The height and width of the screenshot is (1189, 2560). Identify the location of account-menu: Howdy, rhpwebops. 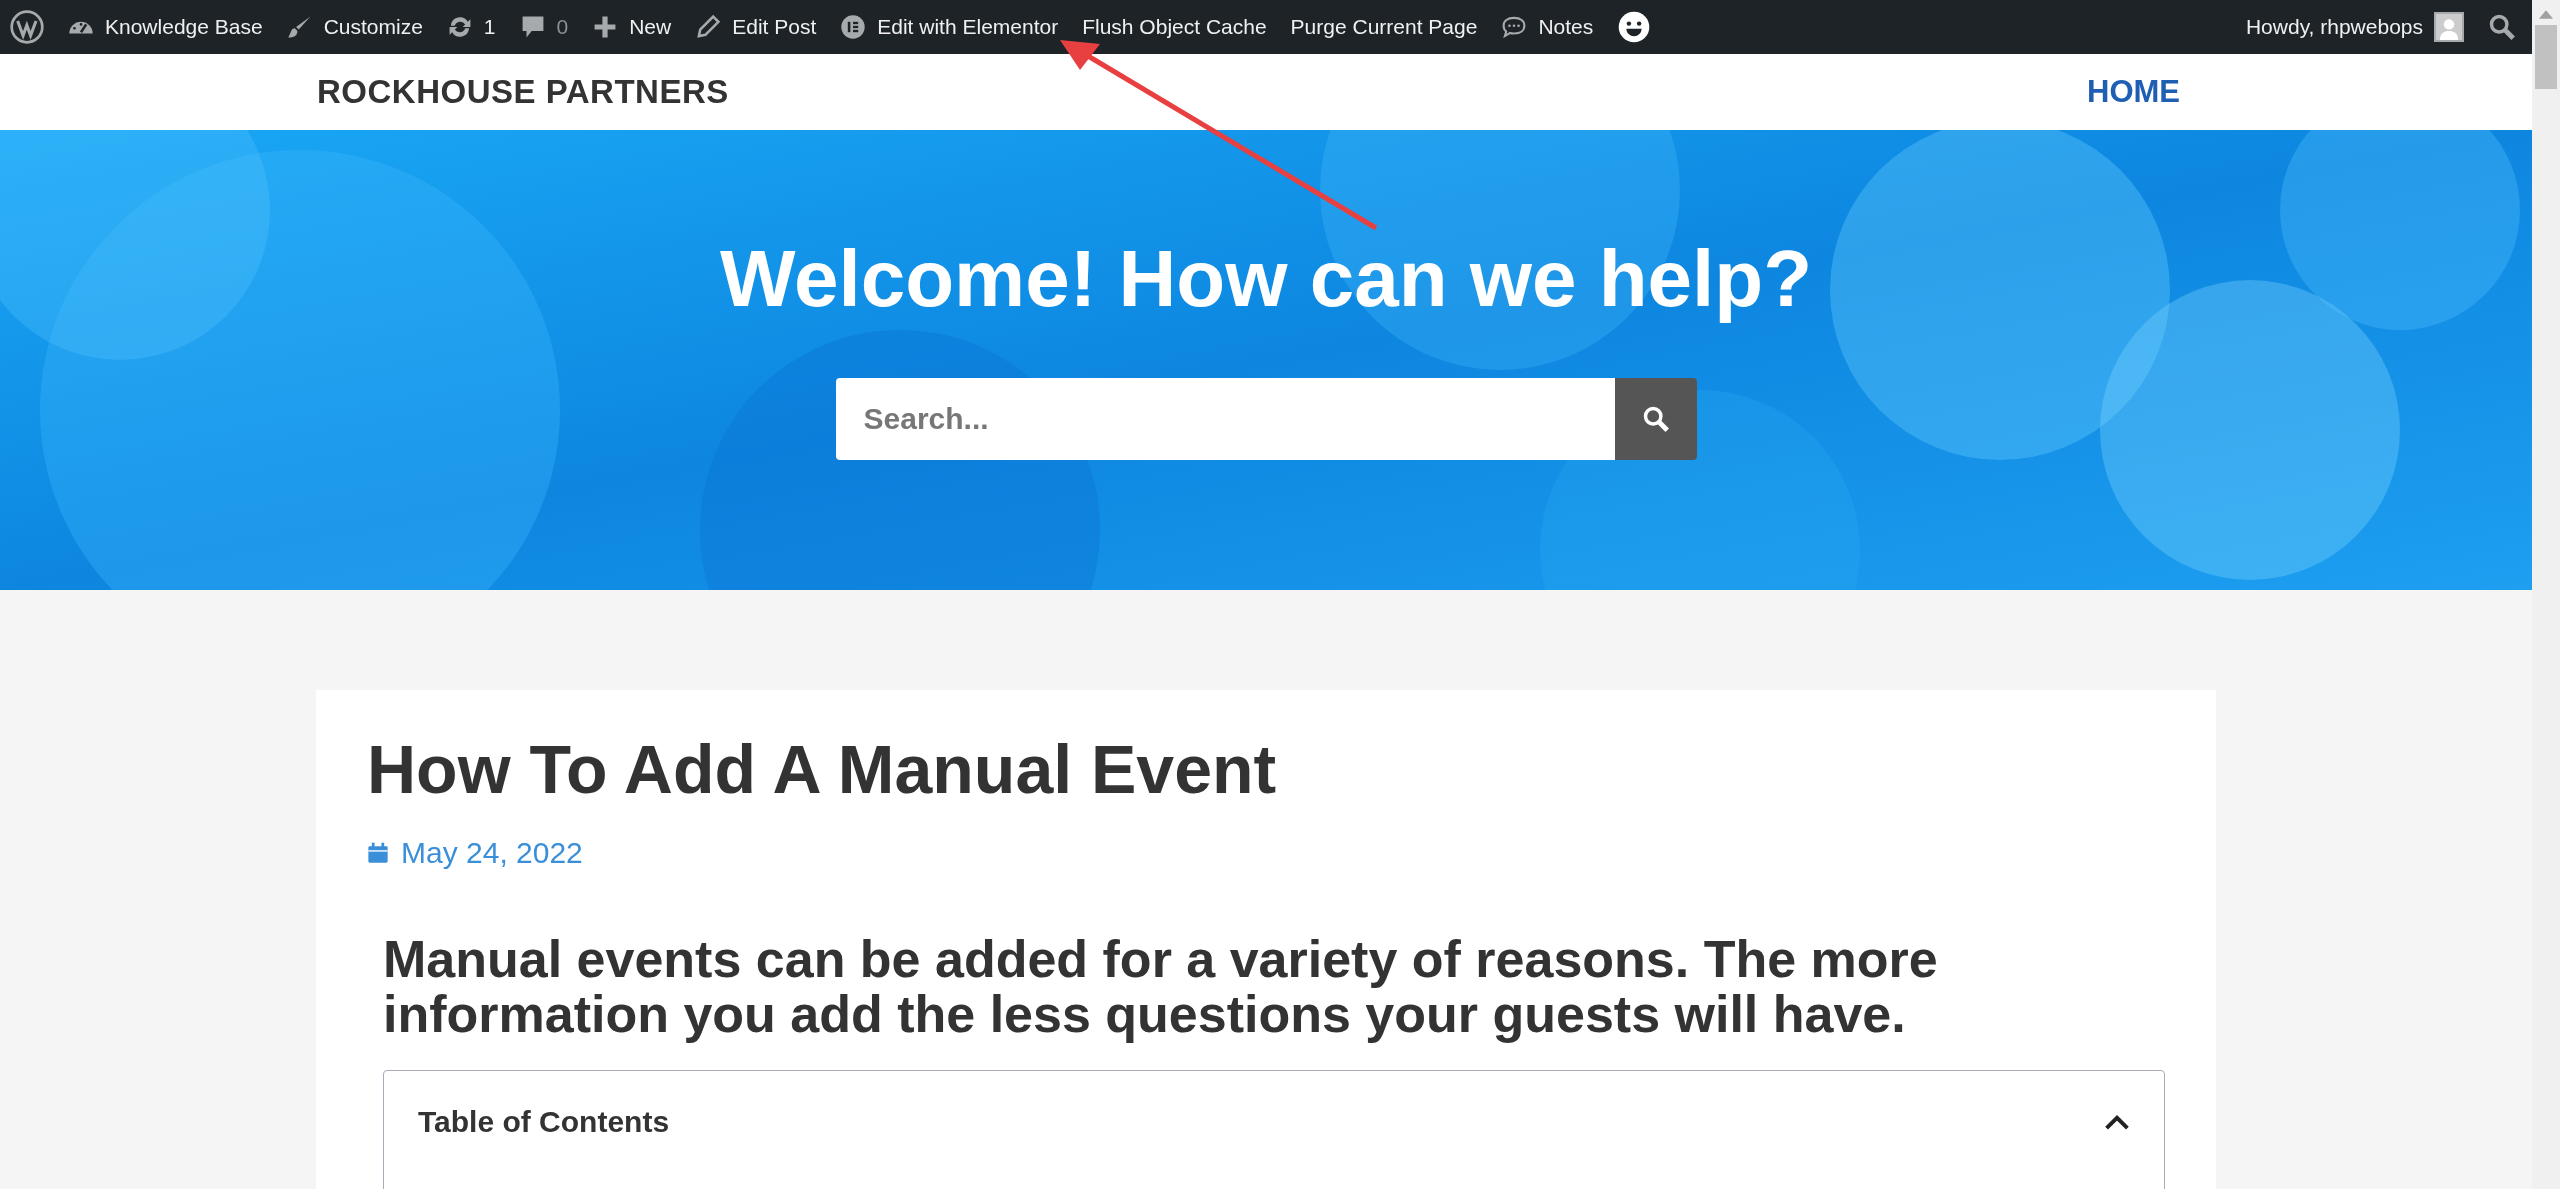
(2354, 27).